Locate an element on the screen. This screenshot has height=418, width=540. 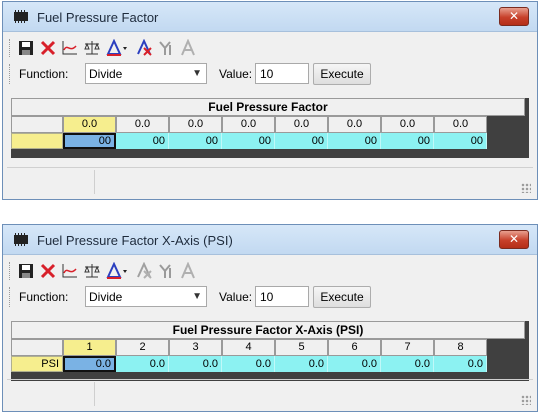
row-header is located at coordinates (37, 141).